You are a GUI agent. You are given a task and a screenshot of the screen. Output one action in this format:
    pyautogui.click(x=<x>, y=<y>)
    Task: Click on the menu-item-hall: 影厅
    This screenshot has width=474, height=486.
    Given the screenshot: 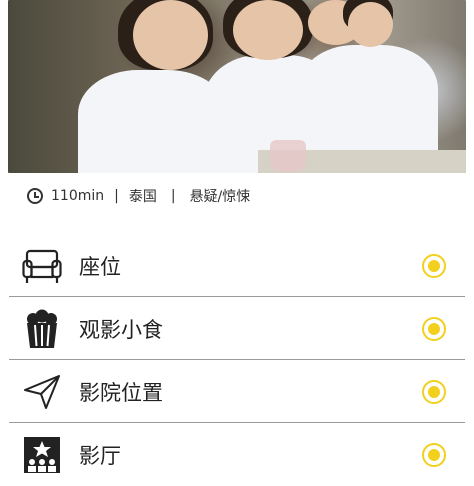 What is the action you would take?
    pyautogui.click(x=237, y=454)
    